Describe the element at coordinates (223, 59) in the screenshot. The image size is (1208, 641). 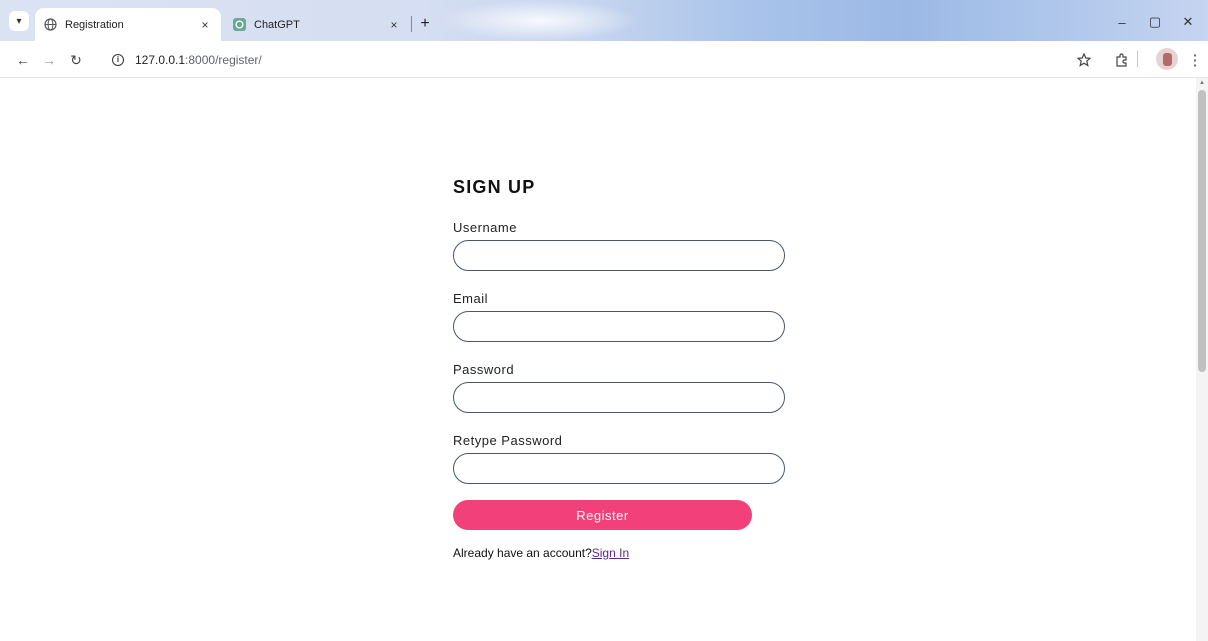
I see `url-path: :8000/register/` at that location.